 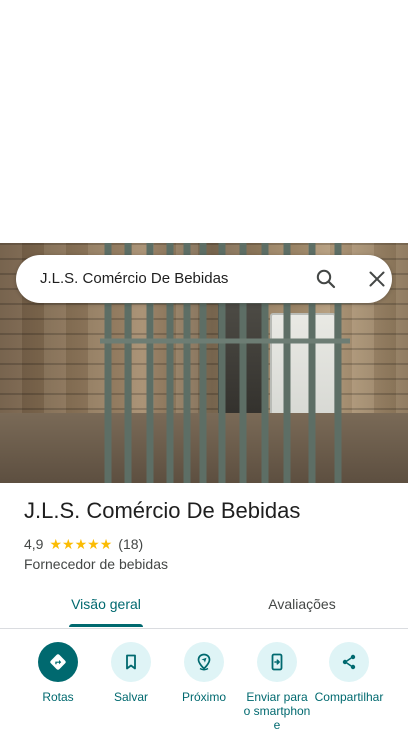 I want to click on rating-stars: ★ ★ ★ ★ ★, so click(x=80, y=544).